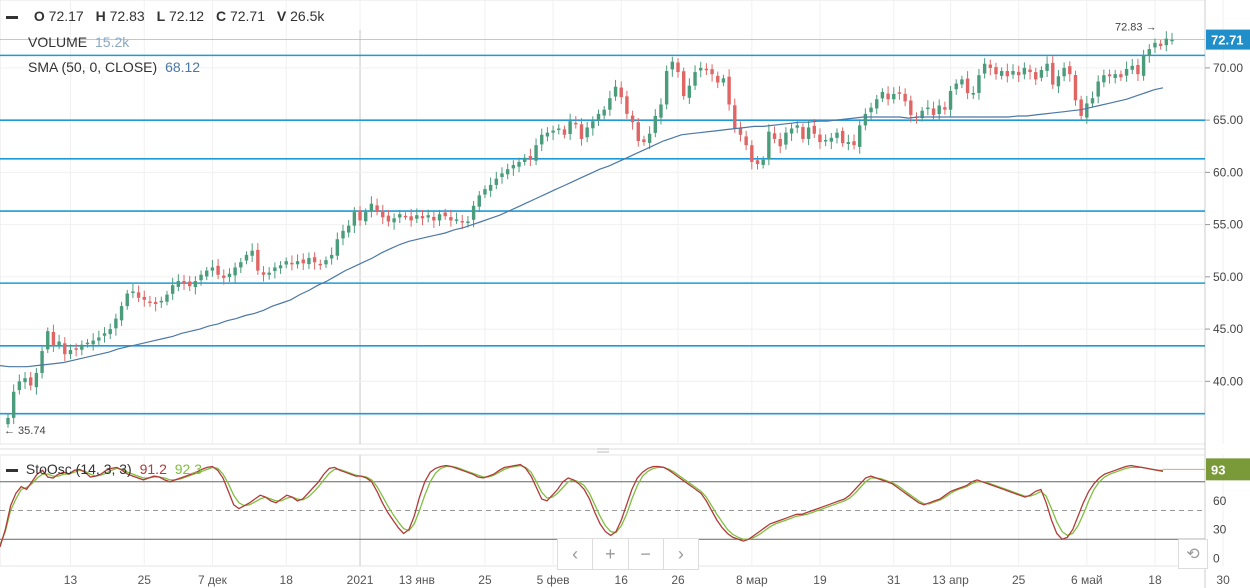 The image size is (1250, 588). What do you see at coordinates (114, 67) in the screenshot?
I see `sma-legend: SMA (50, 0, CLOSE) 68.12` at bounding box center [114, 67].